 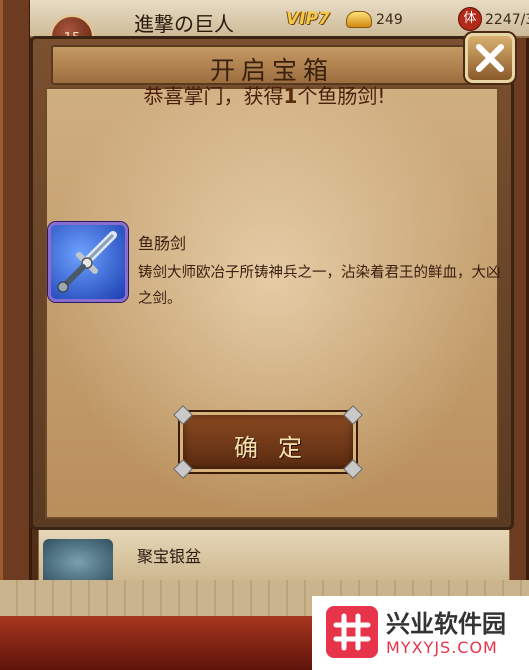 I want to click on sword-glyph, so click(x=87, y=262).